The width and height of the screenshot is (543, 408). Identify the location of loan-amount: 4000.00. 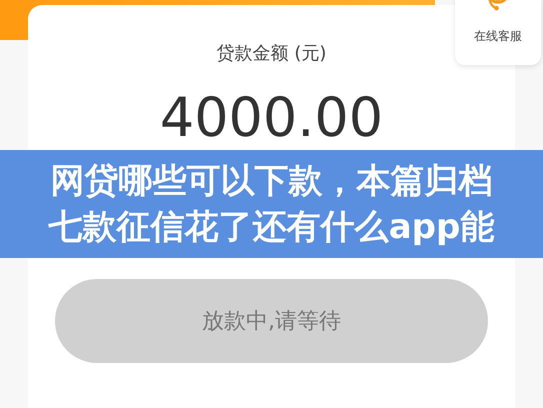
(272, 118).